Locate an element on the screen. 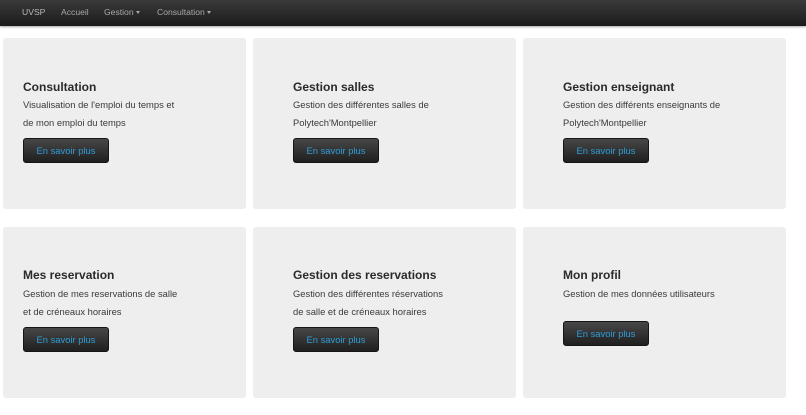  card-title: Mes reservation is located at coordinates (69, 275).